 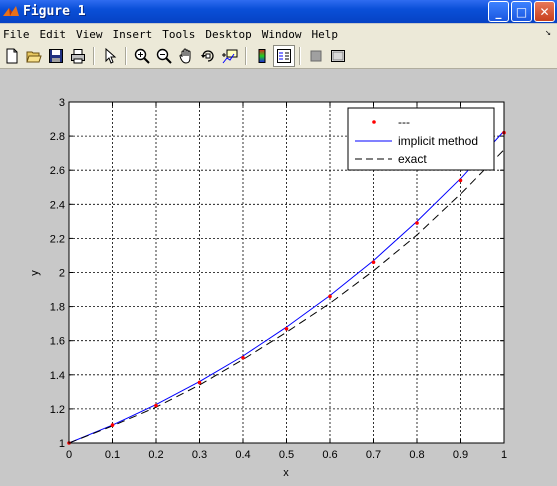 What do you see at coordinates (329, 455) in the screenshot?
I see `x-tick-label: 0.6` at bounding box center [329, 455].